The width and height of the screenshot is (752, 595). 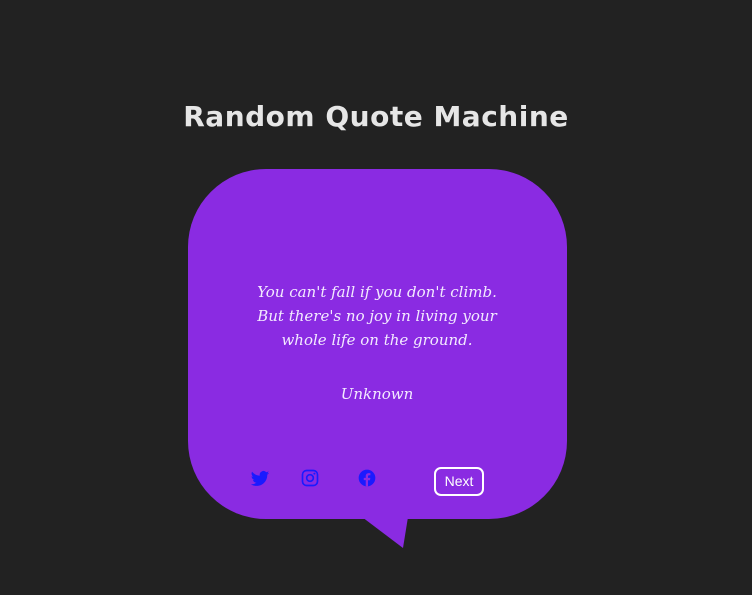 I want to click on facebook-icon, so click(x=367, y=478).